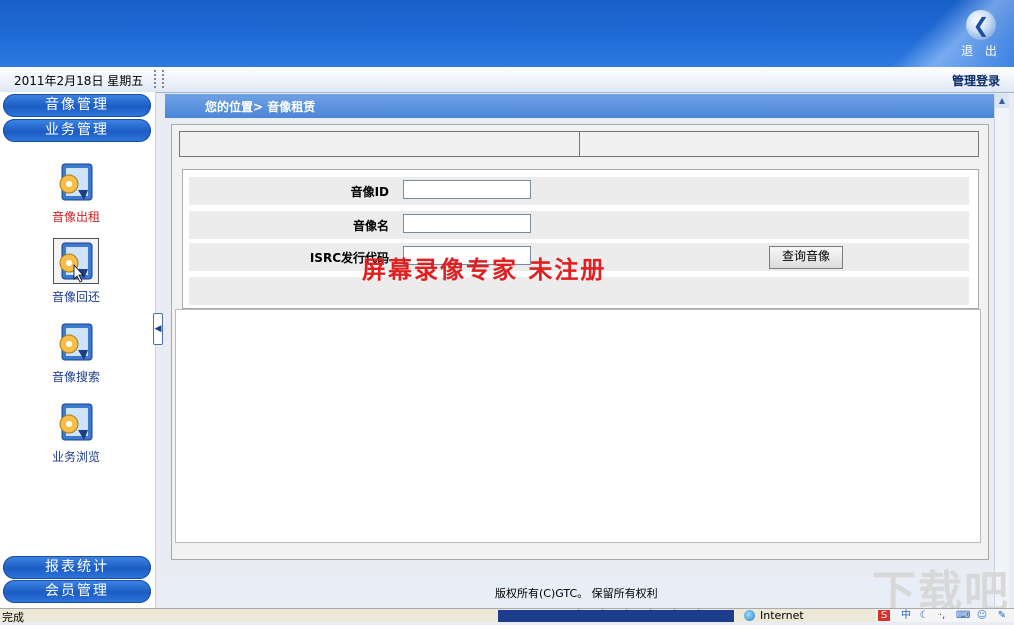  I want to click on nav-item-rental: 音像出租, so click(76, 192).